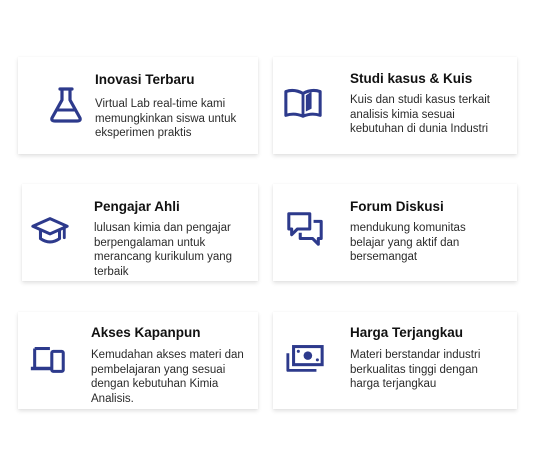 This screenshot has height=459, width=558. Describe the element at coordinates (407, 332) in the screenshot. I see `feature-title: Harga Terjangkau` at that location.